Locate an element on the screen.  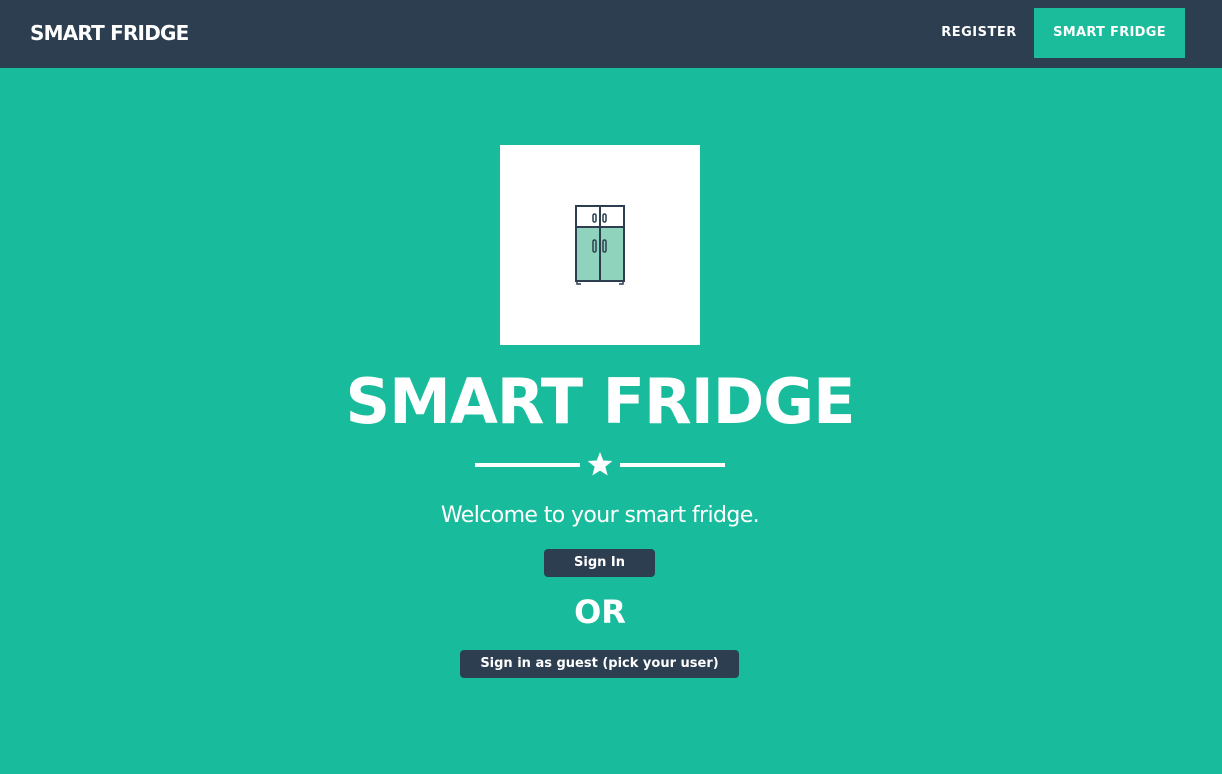
logo-box is located at coordinates (600, 245).